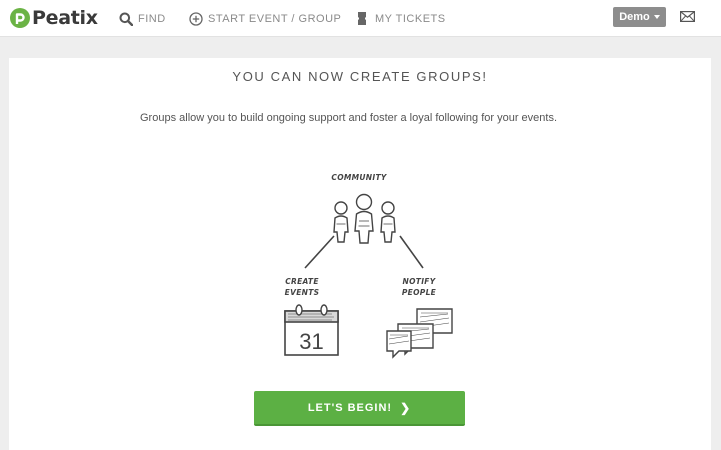 This screenshot has width=721, height=450. What do you see at coordinates (360, 76) in the screenshot?
I see `page-title: YOU CAN NOW CREATE GROUPS!` at bounding box center [360, 76].